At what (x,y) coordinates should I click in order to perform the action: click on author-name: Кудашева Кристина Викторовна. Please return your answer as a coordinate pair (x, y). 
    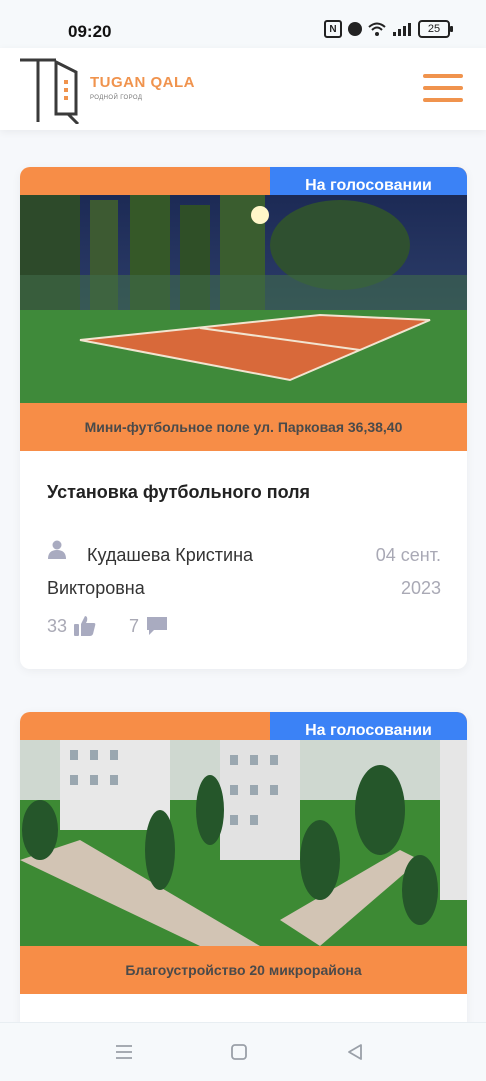
    Looking at the image, I should click on (150, 568).